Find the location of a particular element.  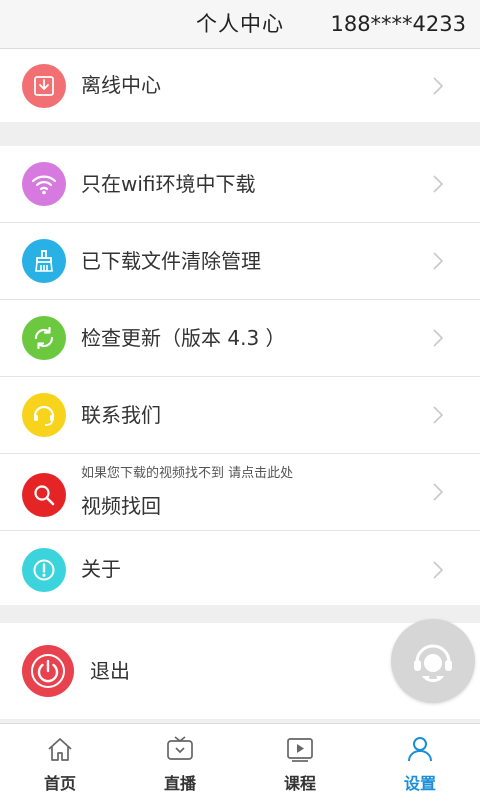

tab-label: 直播 is located at coordinates (179, 783).